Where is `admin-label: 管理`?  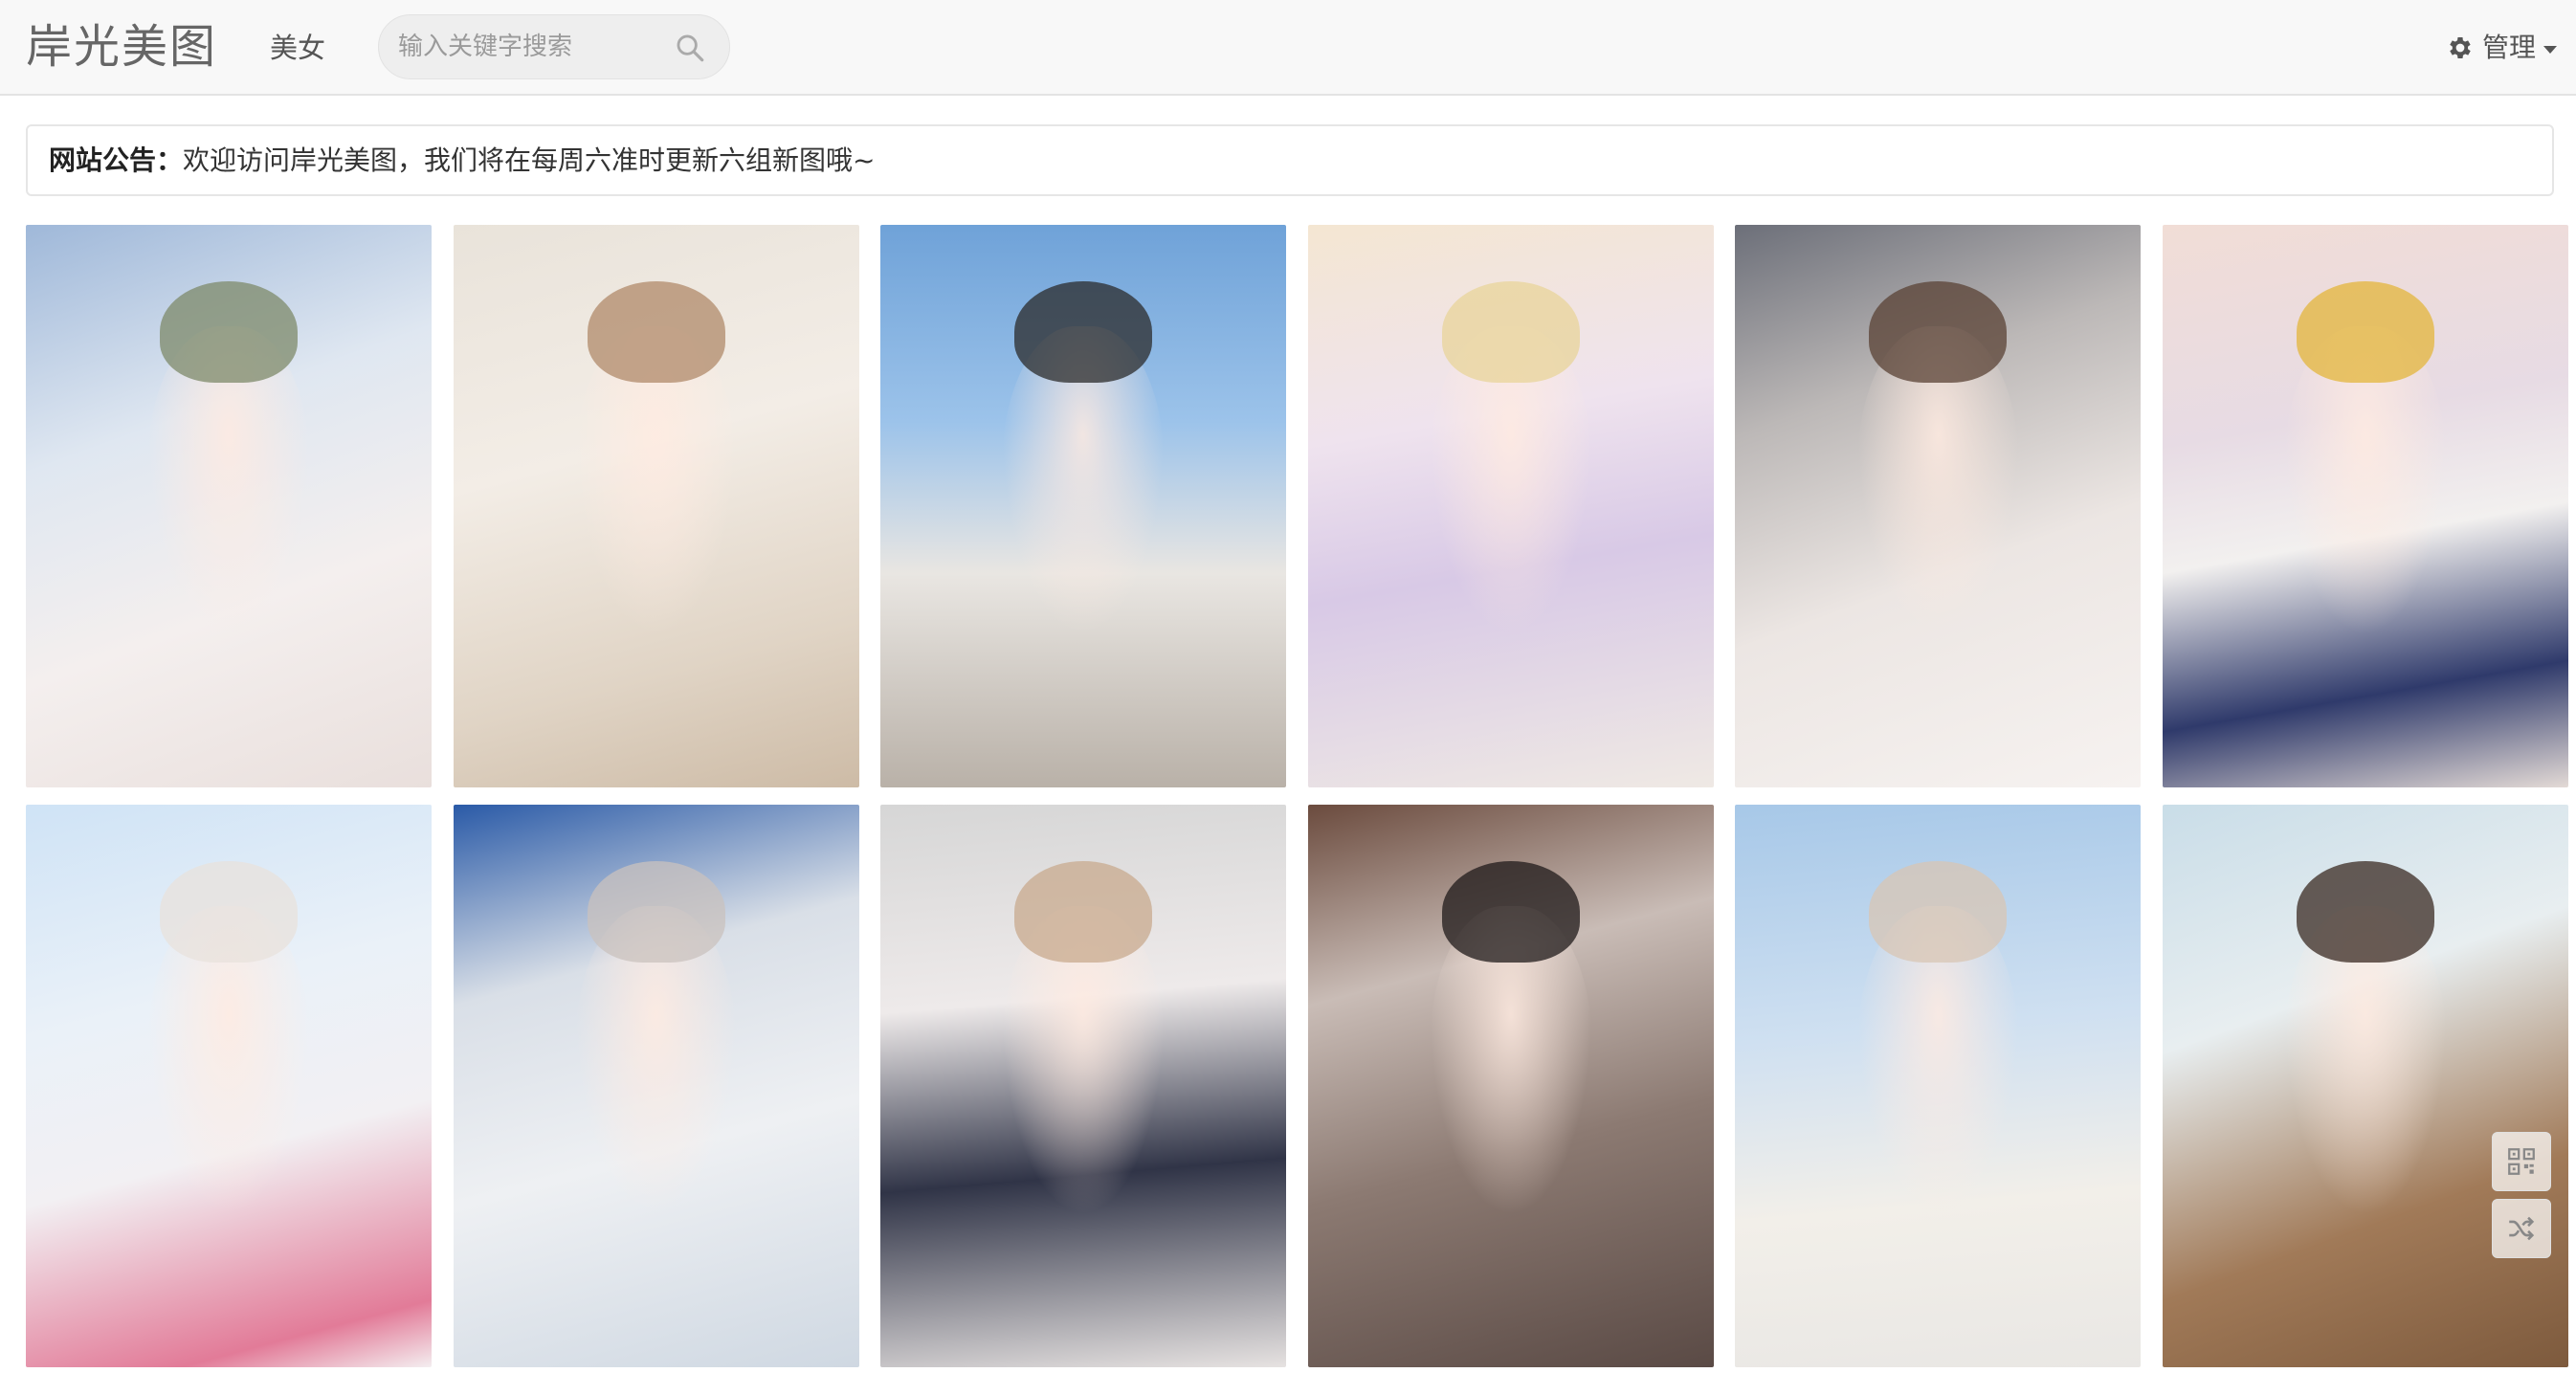 admin-label: 管理 is located at coordinates (2508, 48).